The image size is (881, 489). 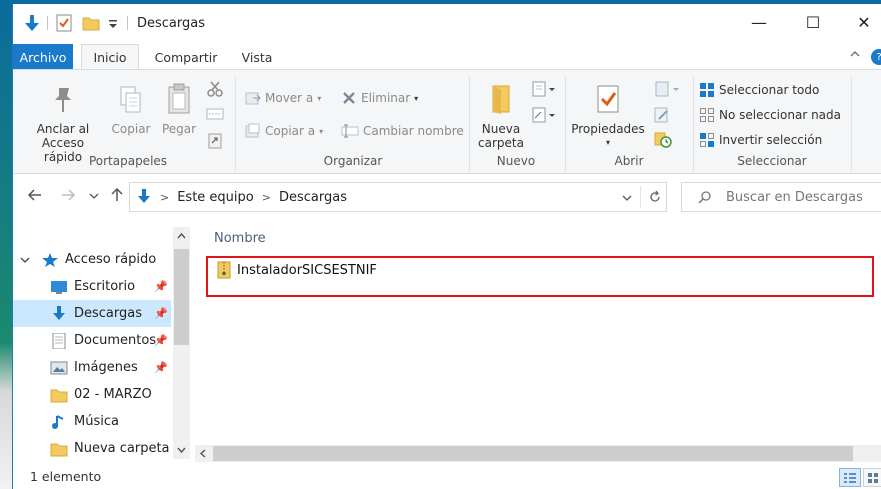 I want to click on title-bar: Descargas — ☐ ✕, so click(x=447, y=22).